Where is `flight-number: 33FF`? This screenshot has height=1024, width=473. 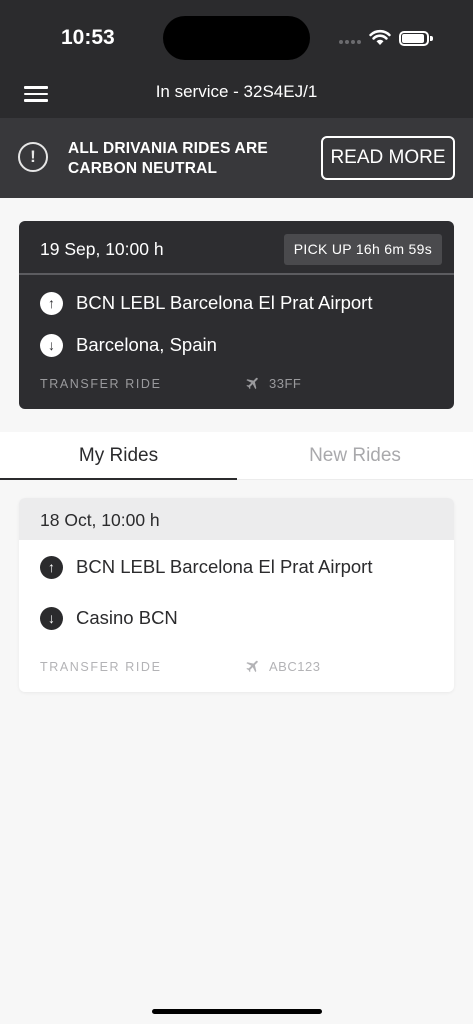
flight-number: 33FF is located at coordinates (285, 383).